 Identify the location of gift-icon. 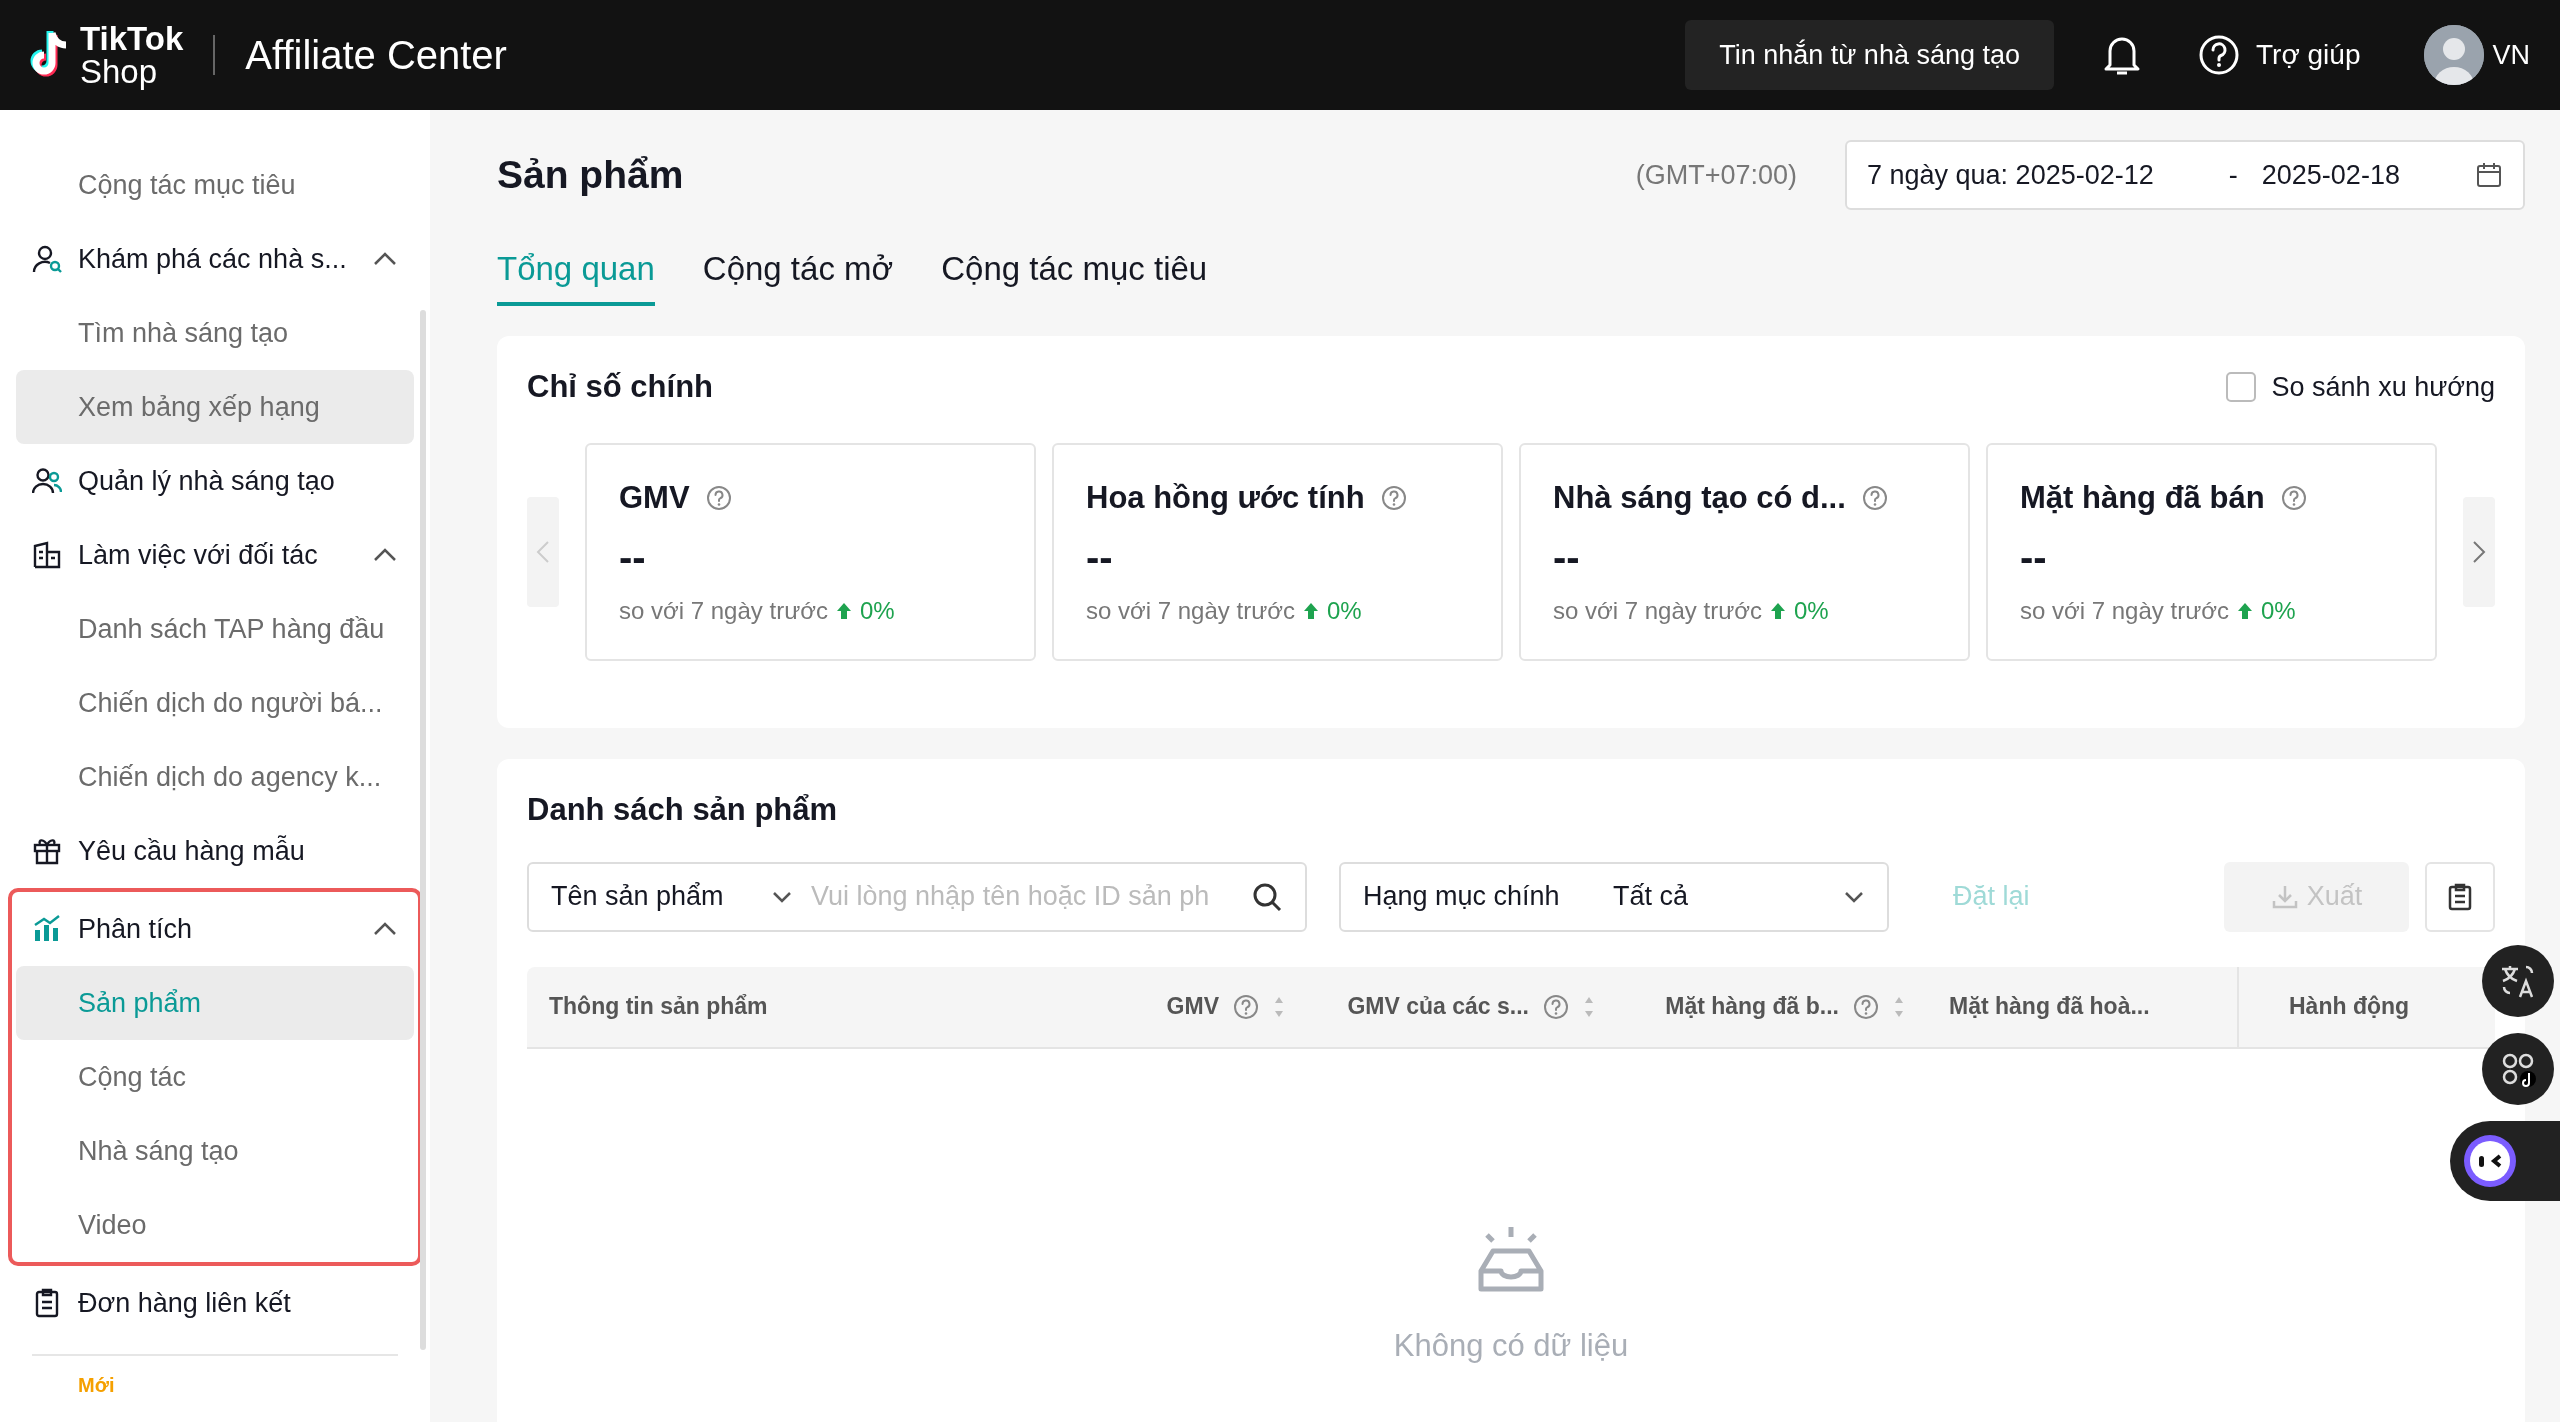
(47, 851).